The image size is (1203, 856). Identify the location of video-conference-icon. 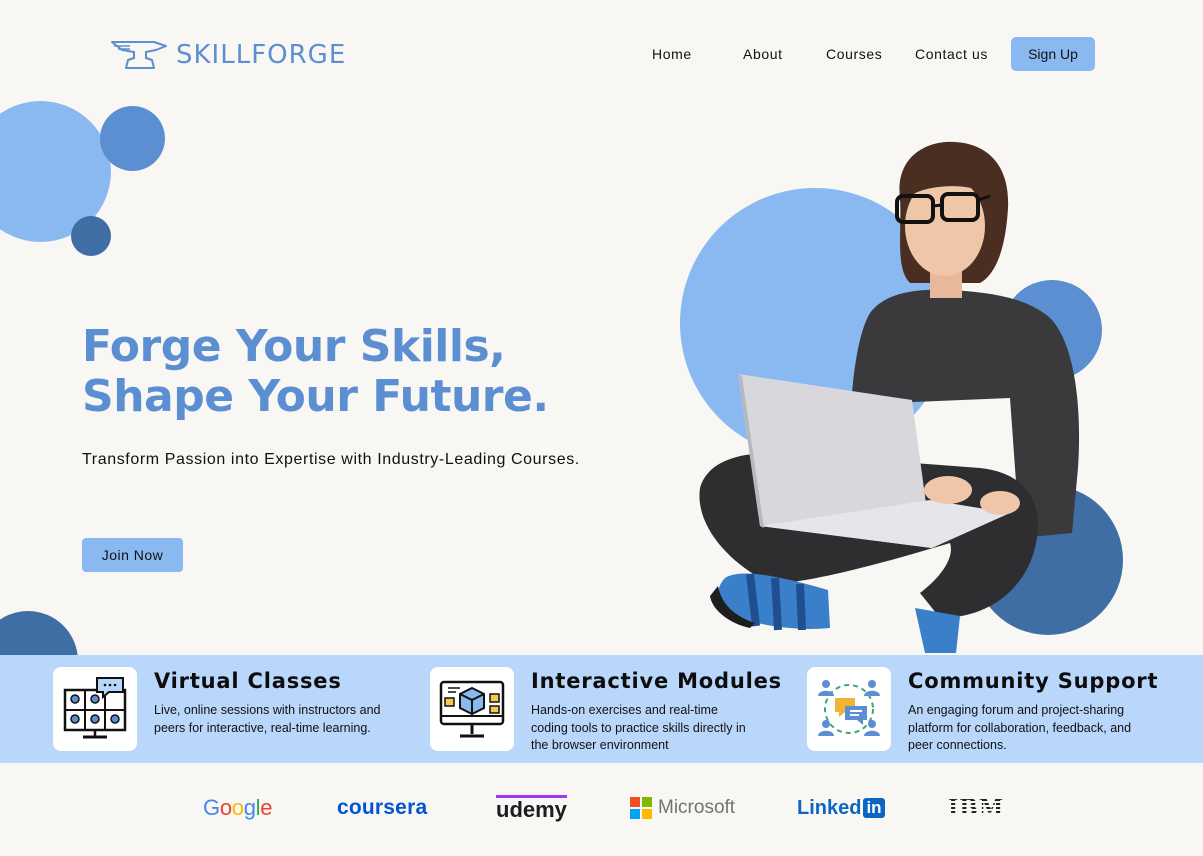
(95, 708).